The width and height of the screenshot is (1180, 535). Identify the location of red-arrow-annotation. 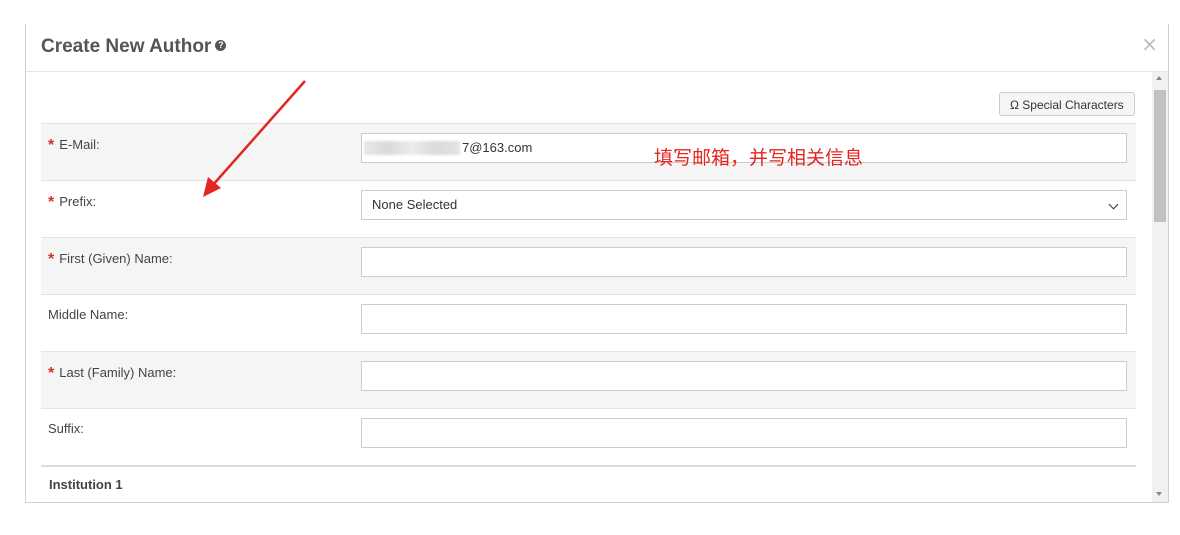
(254, 138).